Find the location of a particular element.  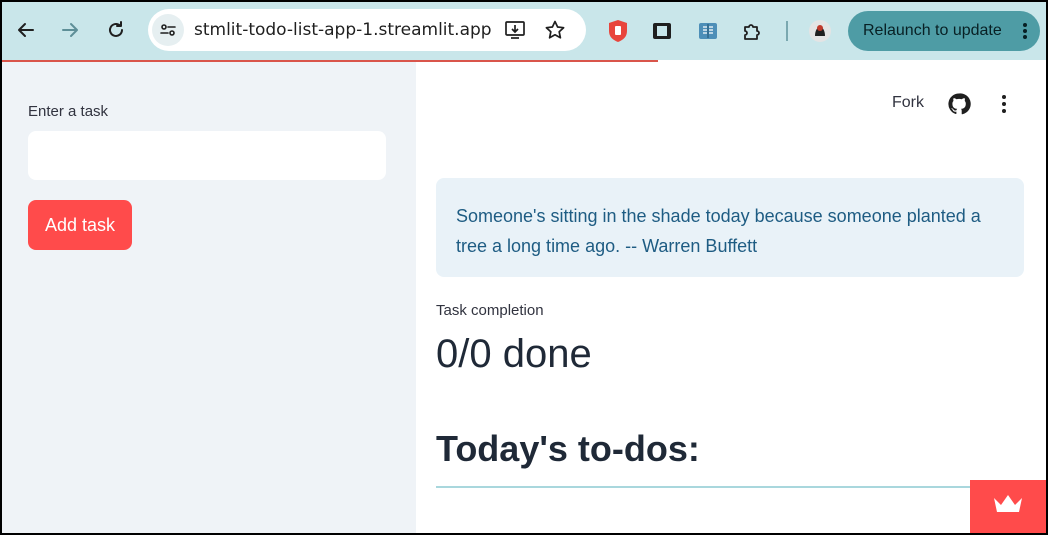

crown-icon is located at coordinates (1008, 506).